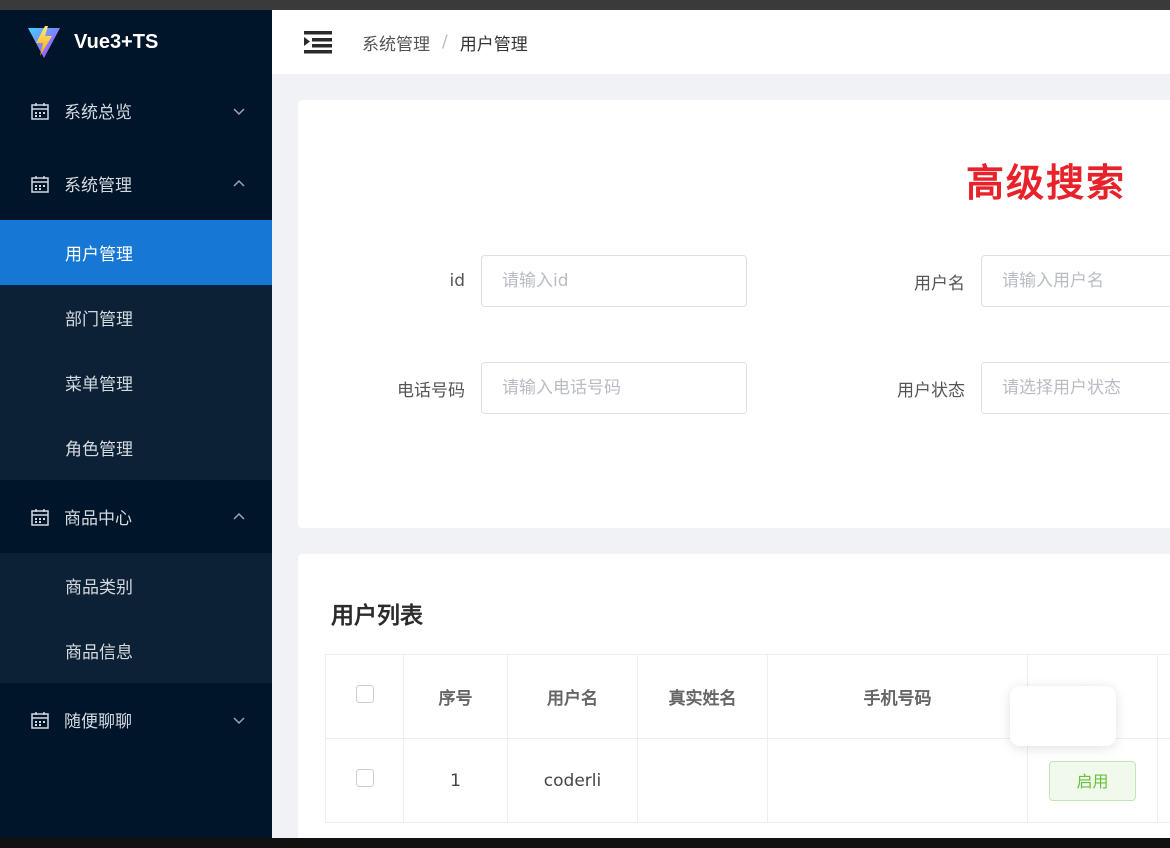  What do you see at coordinates (136, 585) in the screenshot?
I see `submenu-item-product-category: 商品类别` at bounding box center [136, 585].